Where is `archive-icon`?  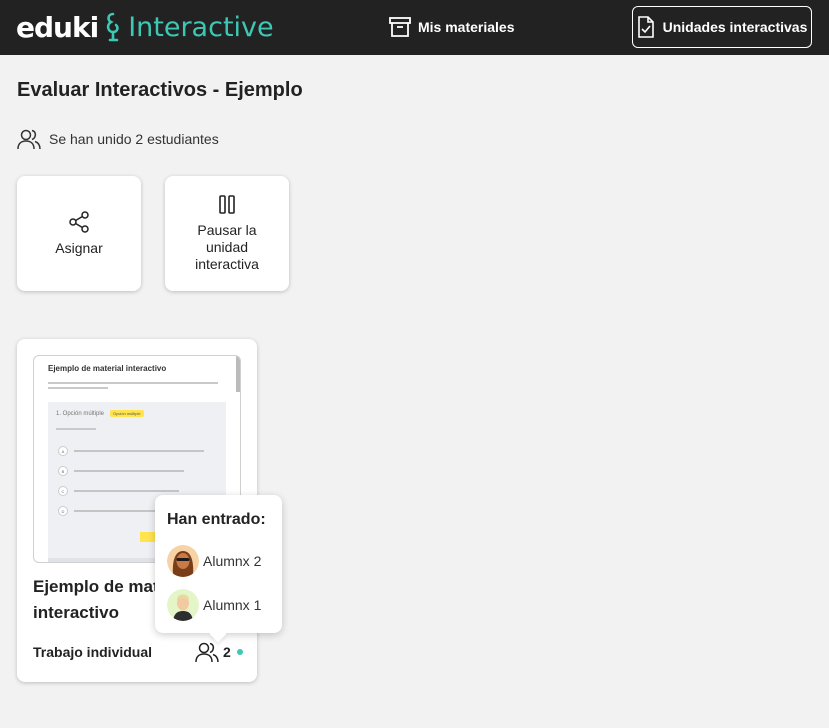
archive-icon is located at coordinates (400, 27).